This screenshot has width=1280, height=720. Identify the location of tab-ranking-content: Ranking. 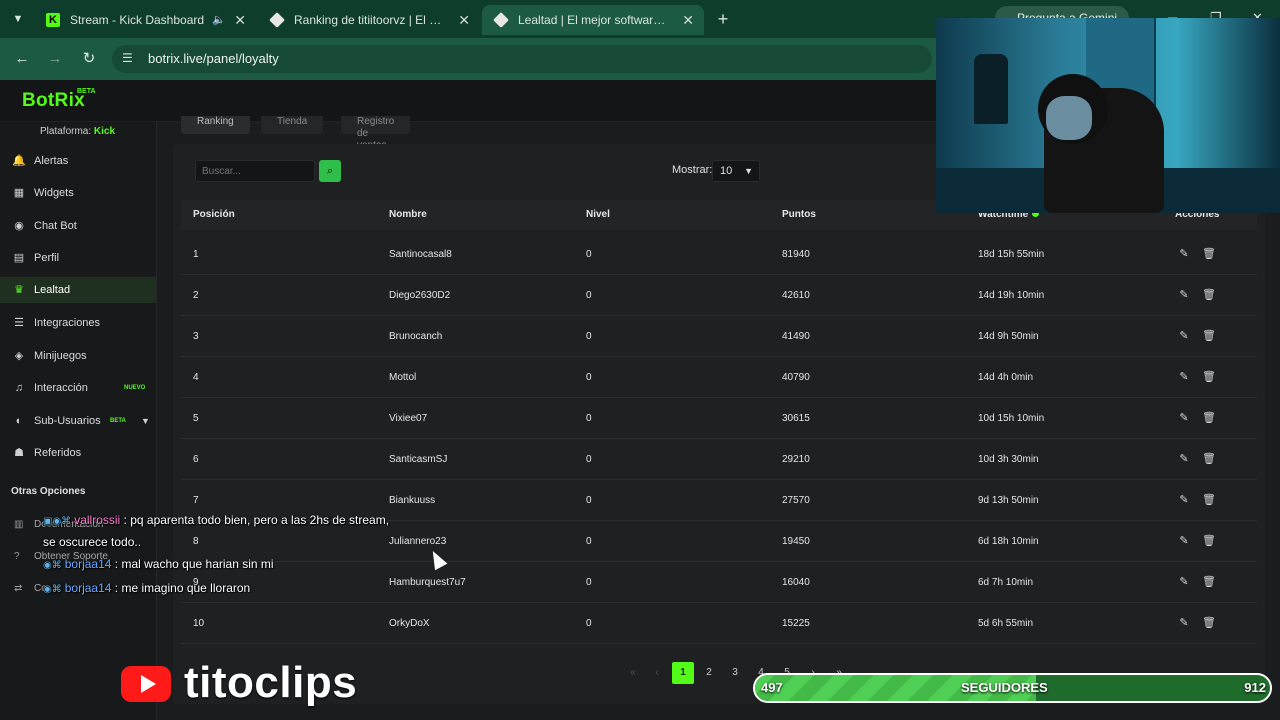
(215, 125).